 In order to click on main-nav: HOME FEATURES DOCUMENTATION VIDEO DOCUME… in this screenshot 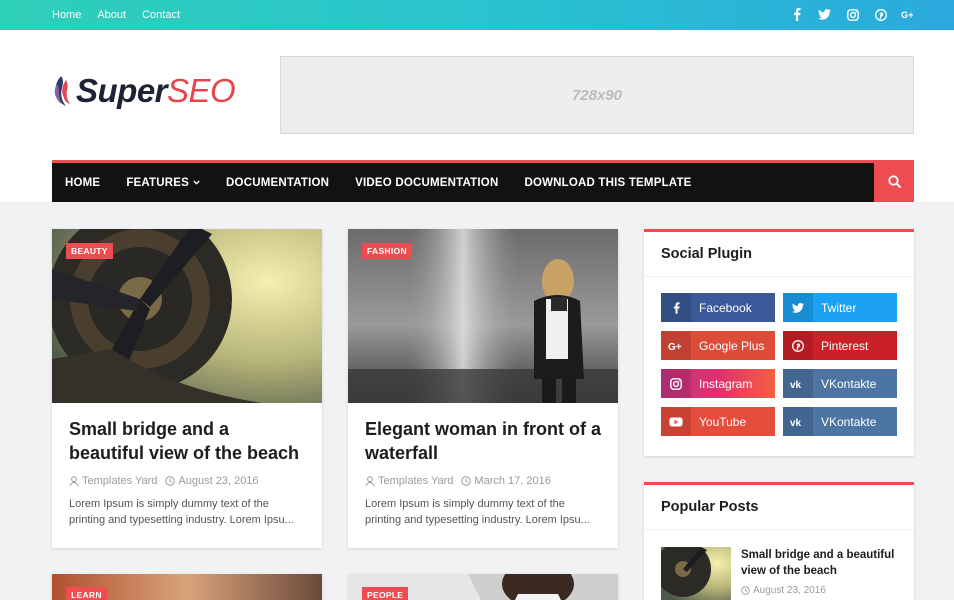, I will do `click(483, 181)`.